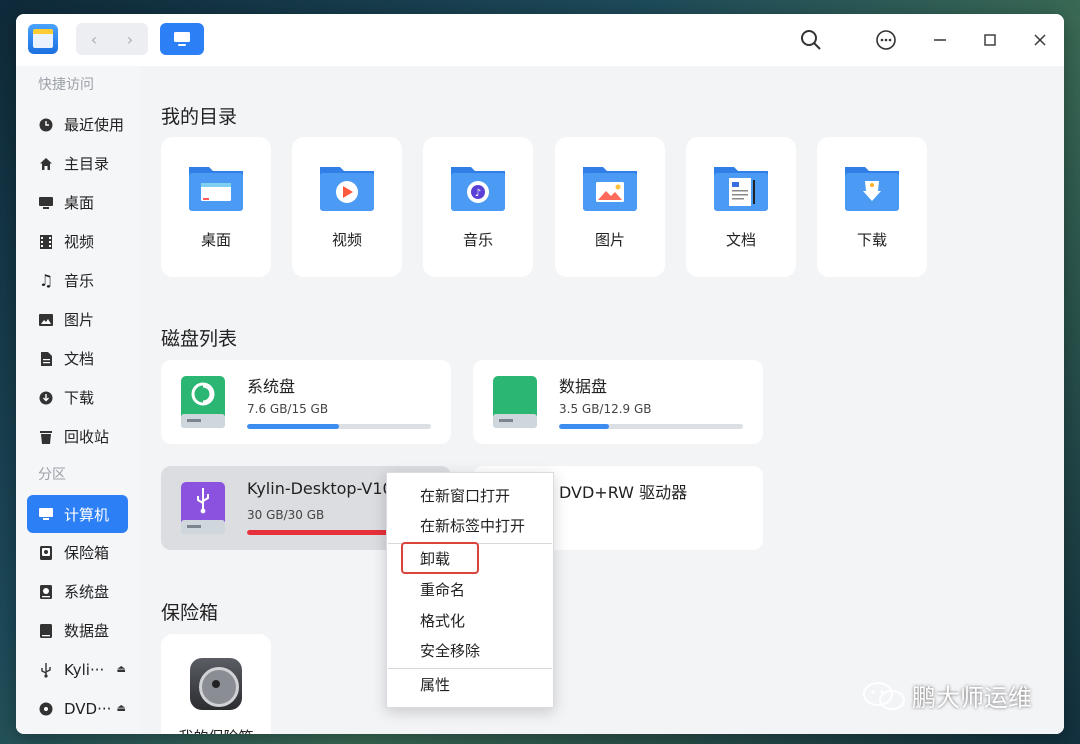  I want to click on sidebar-item-downloads: 下载, so click(78, 397).